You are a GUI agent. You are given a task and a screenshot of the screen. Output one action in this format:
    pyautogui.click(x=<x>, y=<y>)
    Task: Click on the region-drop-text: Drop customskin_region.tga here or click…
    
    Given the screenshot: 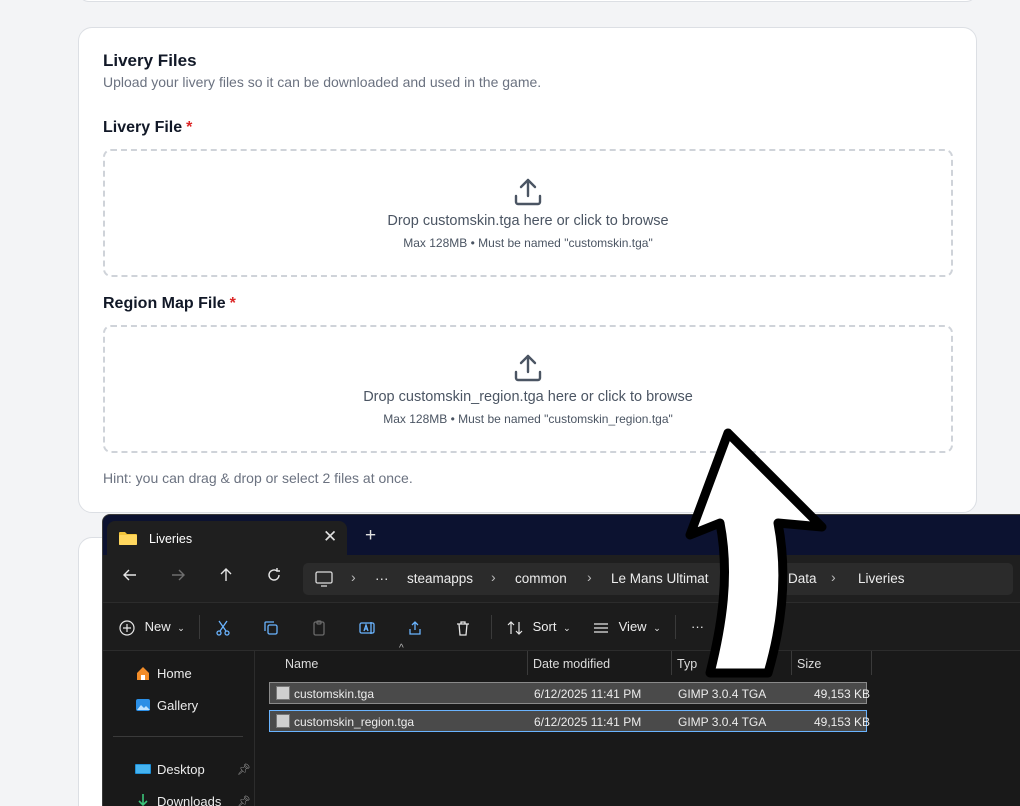 What is the action you would take?
    pyautogui.click(x=528, y=397)
    